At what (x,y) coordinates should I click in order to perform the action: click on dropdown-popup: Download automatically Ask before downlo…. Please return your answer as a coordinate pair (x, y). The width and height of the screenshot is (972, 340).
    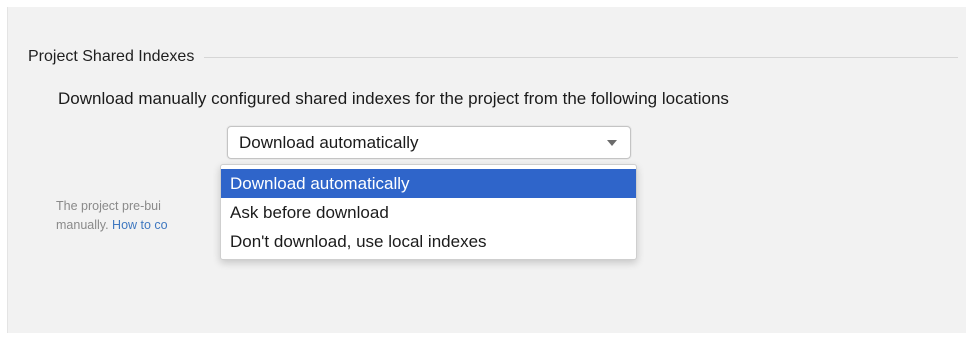
    Looking at the image, I should click on (428, 212).